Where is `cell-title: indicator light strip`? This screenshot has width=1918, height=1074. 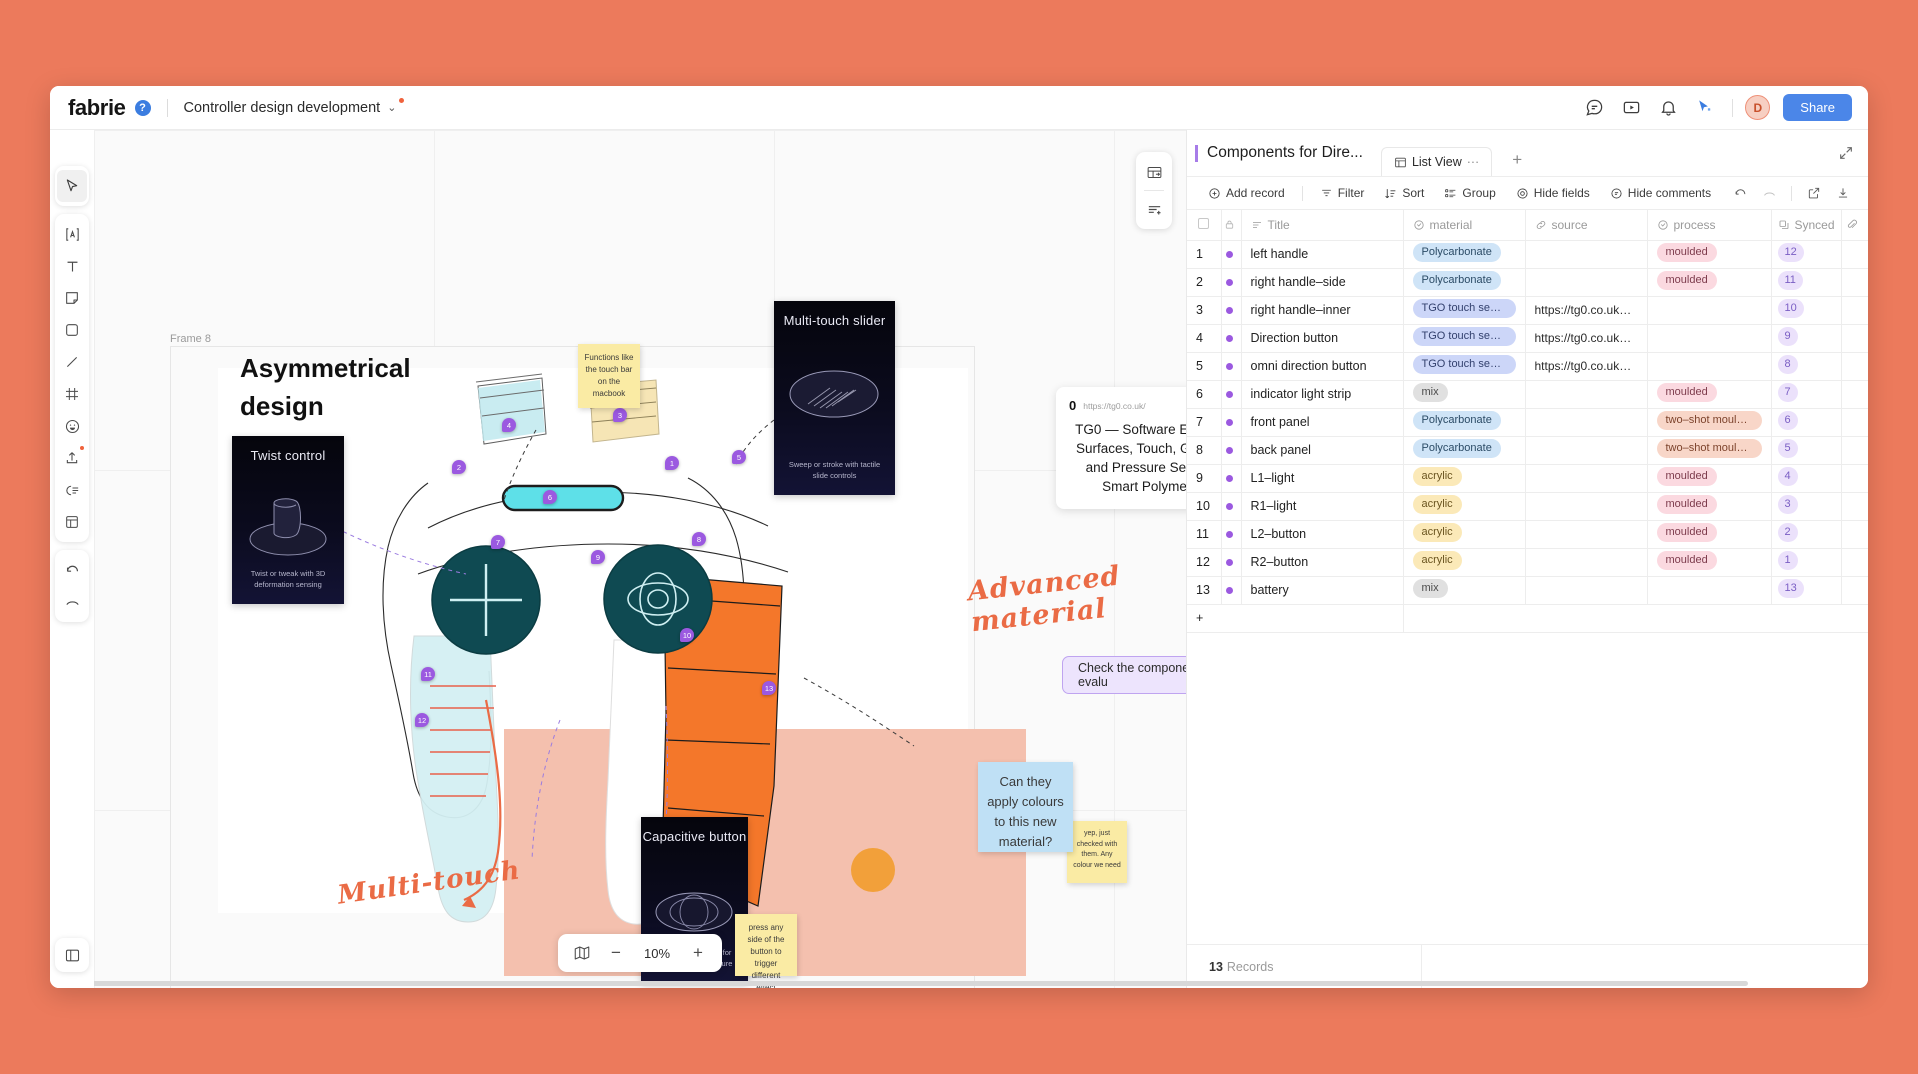
cell-title: indicator light strip is located at coordinates (1322, 394).